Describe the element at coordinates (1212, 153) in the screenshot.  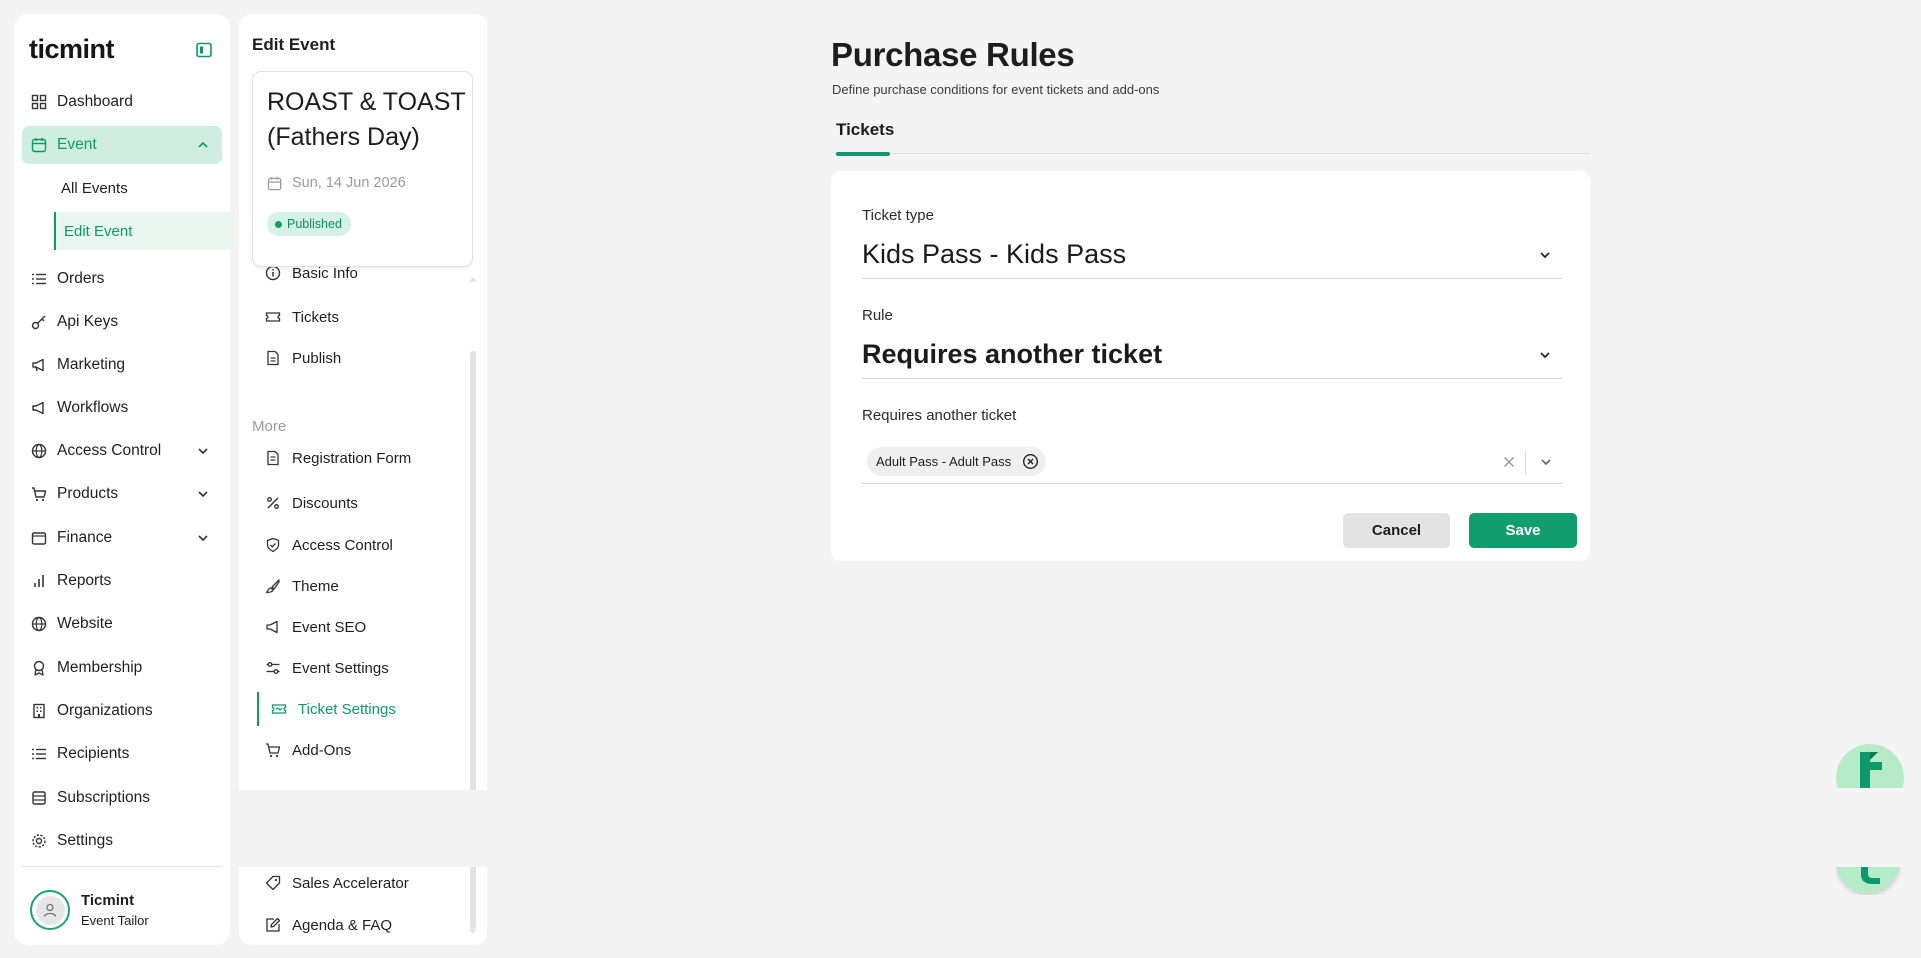
I see `tabs-divider` at that location.